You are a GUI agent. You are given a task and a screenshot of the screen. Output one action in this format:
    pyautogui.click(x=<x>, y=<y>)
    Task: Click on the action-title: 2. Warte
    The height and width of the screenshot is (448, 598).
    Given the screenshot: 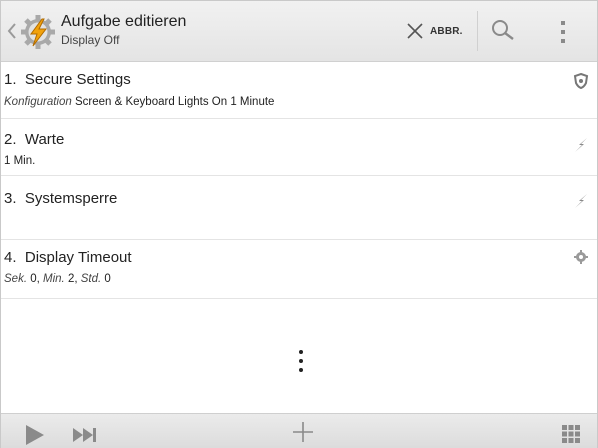 What is the action you would take?
    pyautogui.click(x=34, y=139)
    